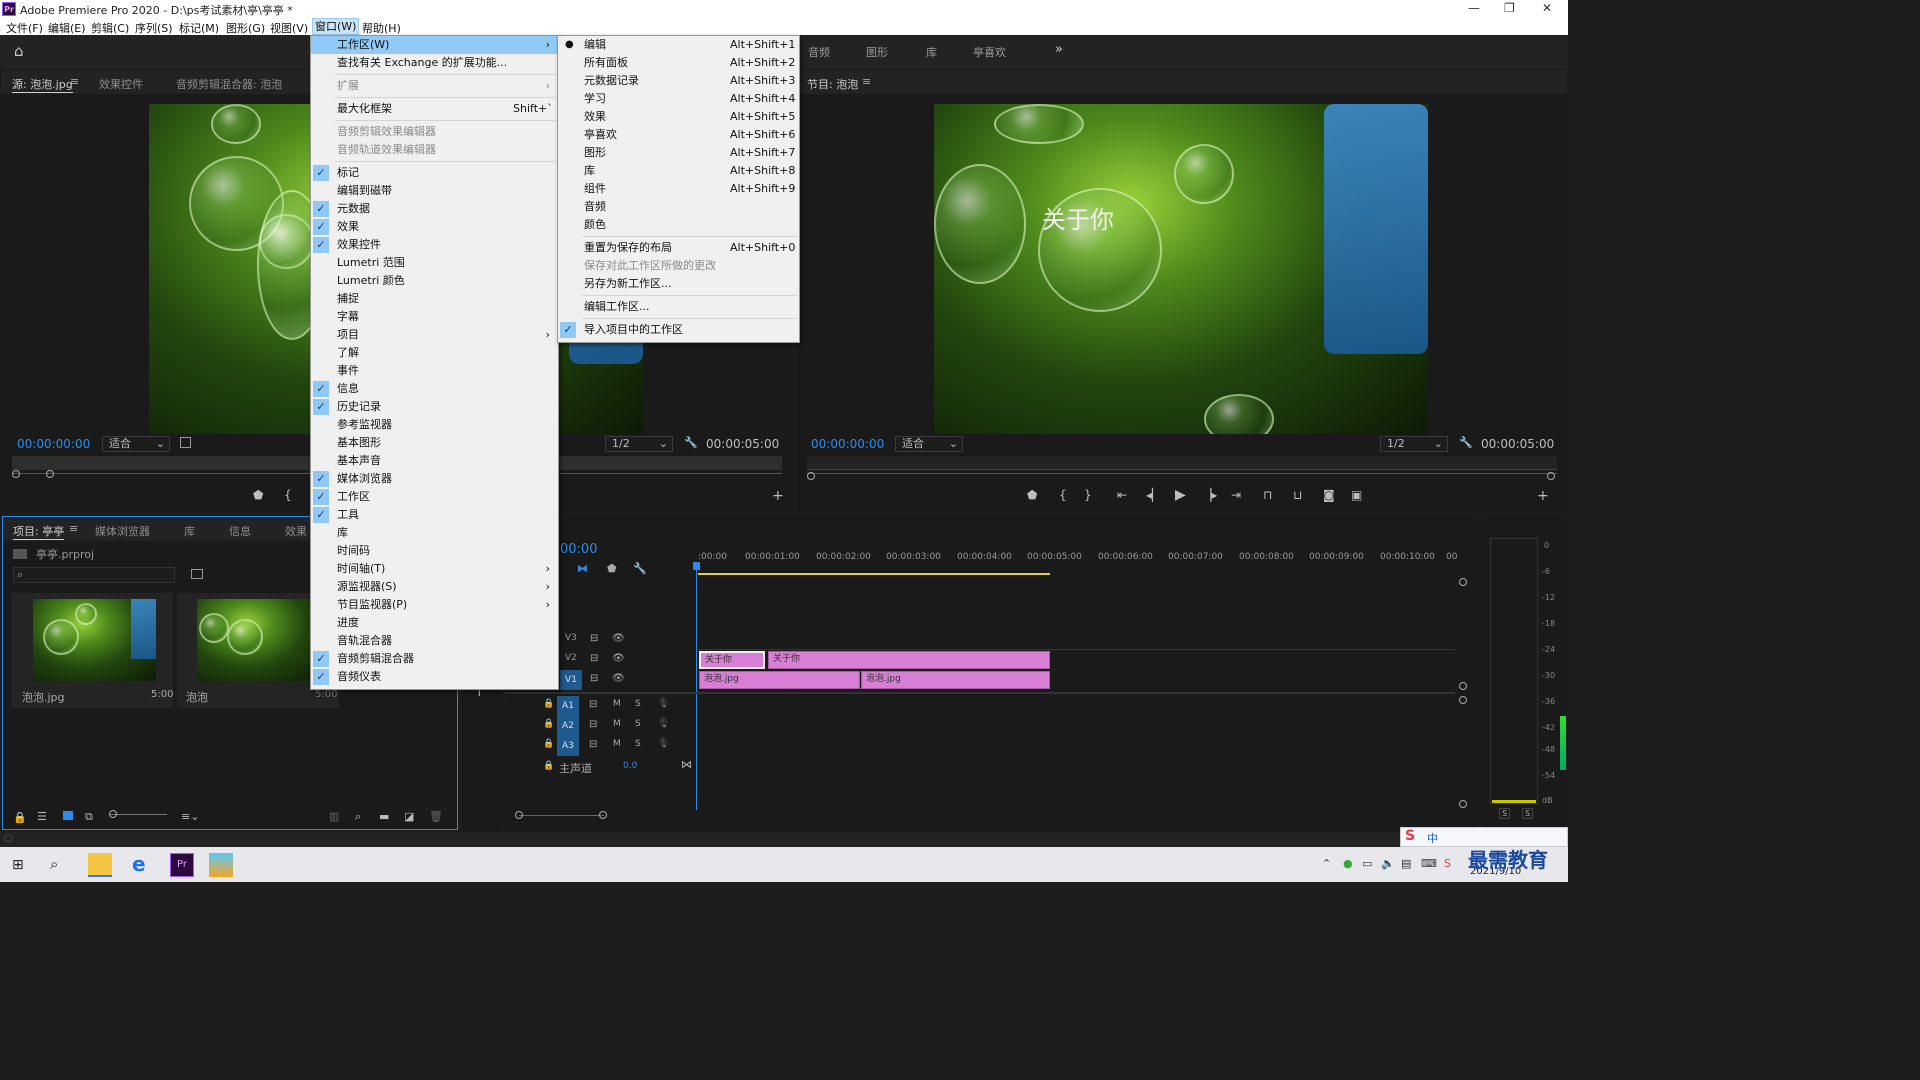 This screenshot has width=1920, height=1080. What do you see at coordinates (1182, 463) in the screenshot?
I see `program-time-ruler` at bounding box center [1182, 463].